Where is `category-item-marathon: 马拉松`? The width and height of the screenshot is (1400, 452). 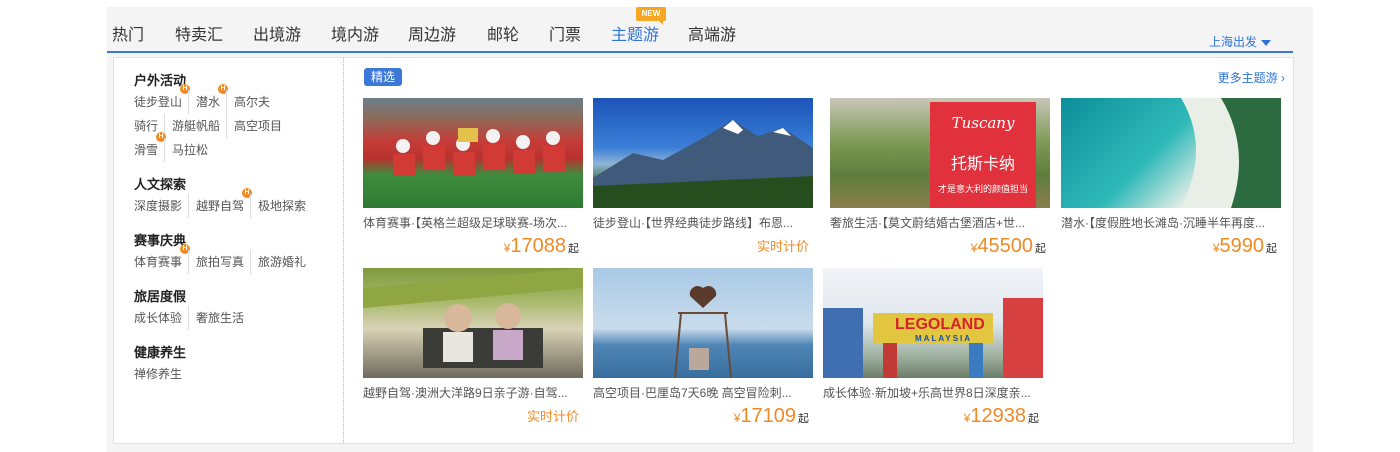 category-item-marathon: 马拉松 is located at coordinates (186, 150).